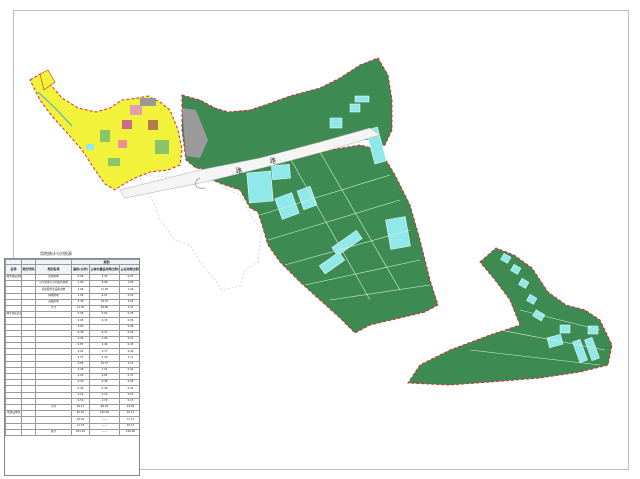  Describe the element at coordinates (129, 269) in the screenshot. I see `col-header: 占总用地比例(%)` at that location.